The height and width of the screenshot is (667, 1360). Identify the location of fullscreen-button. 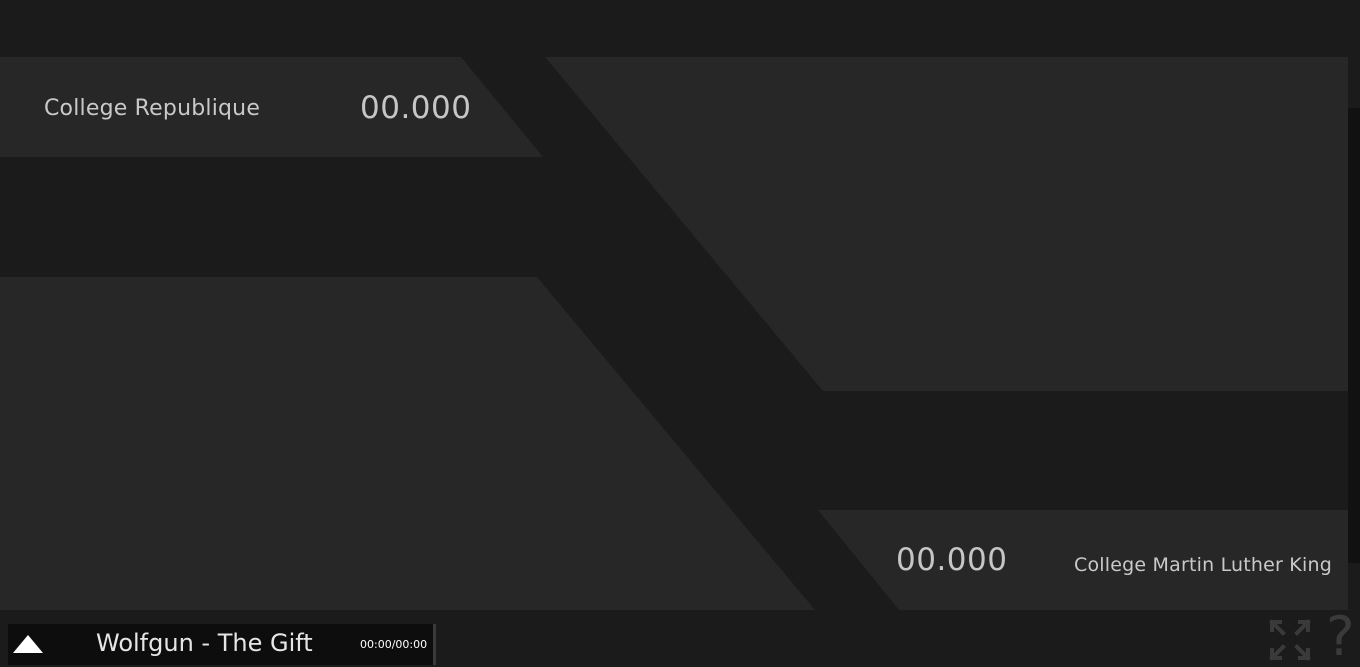
(1290, 640).